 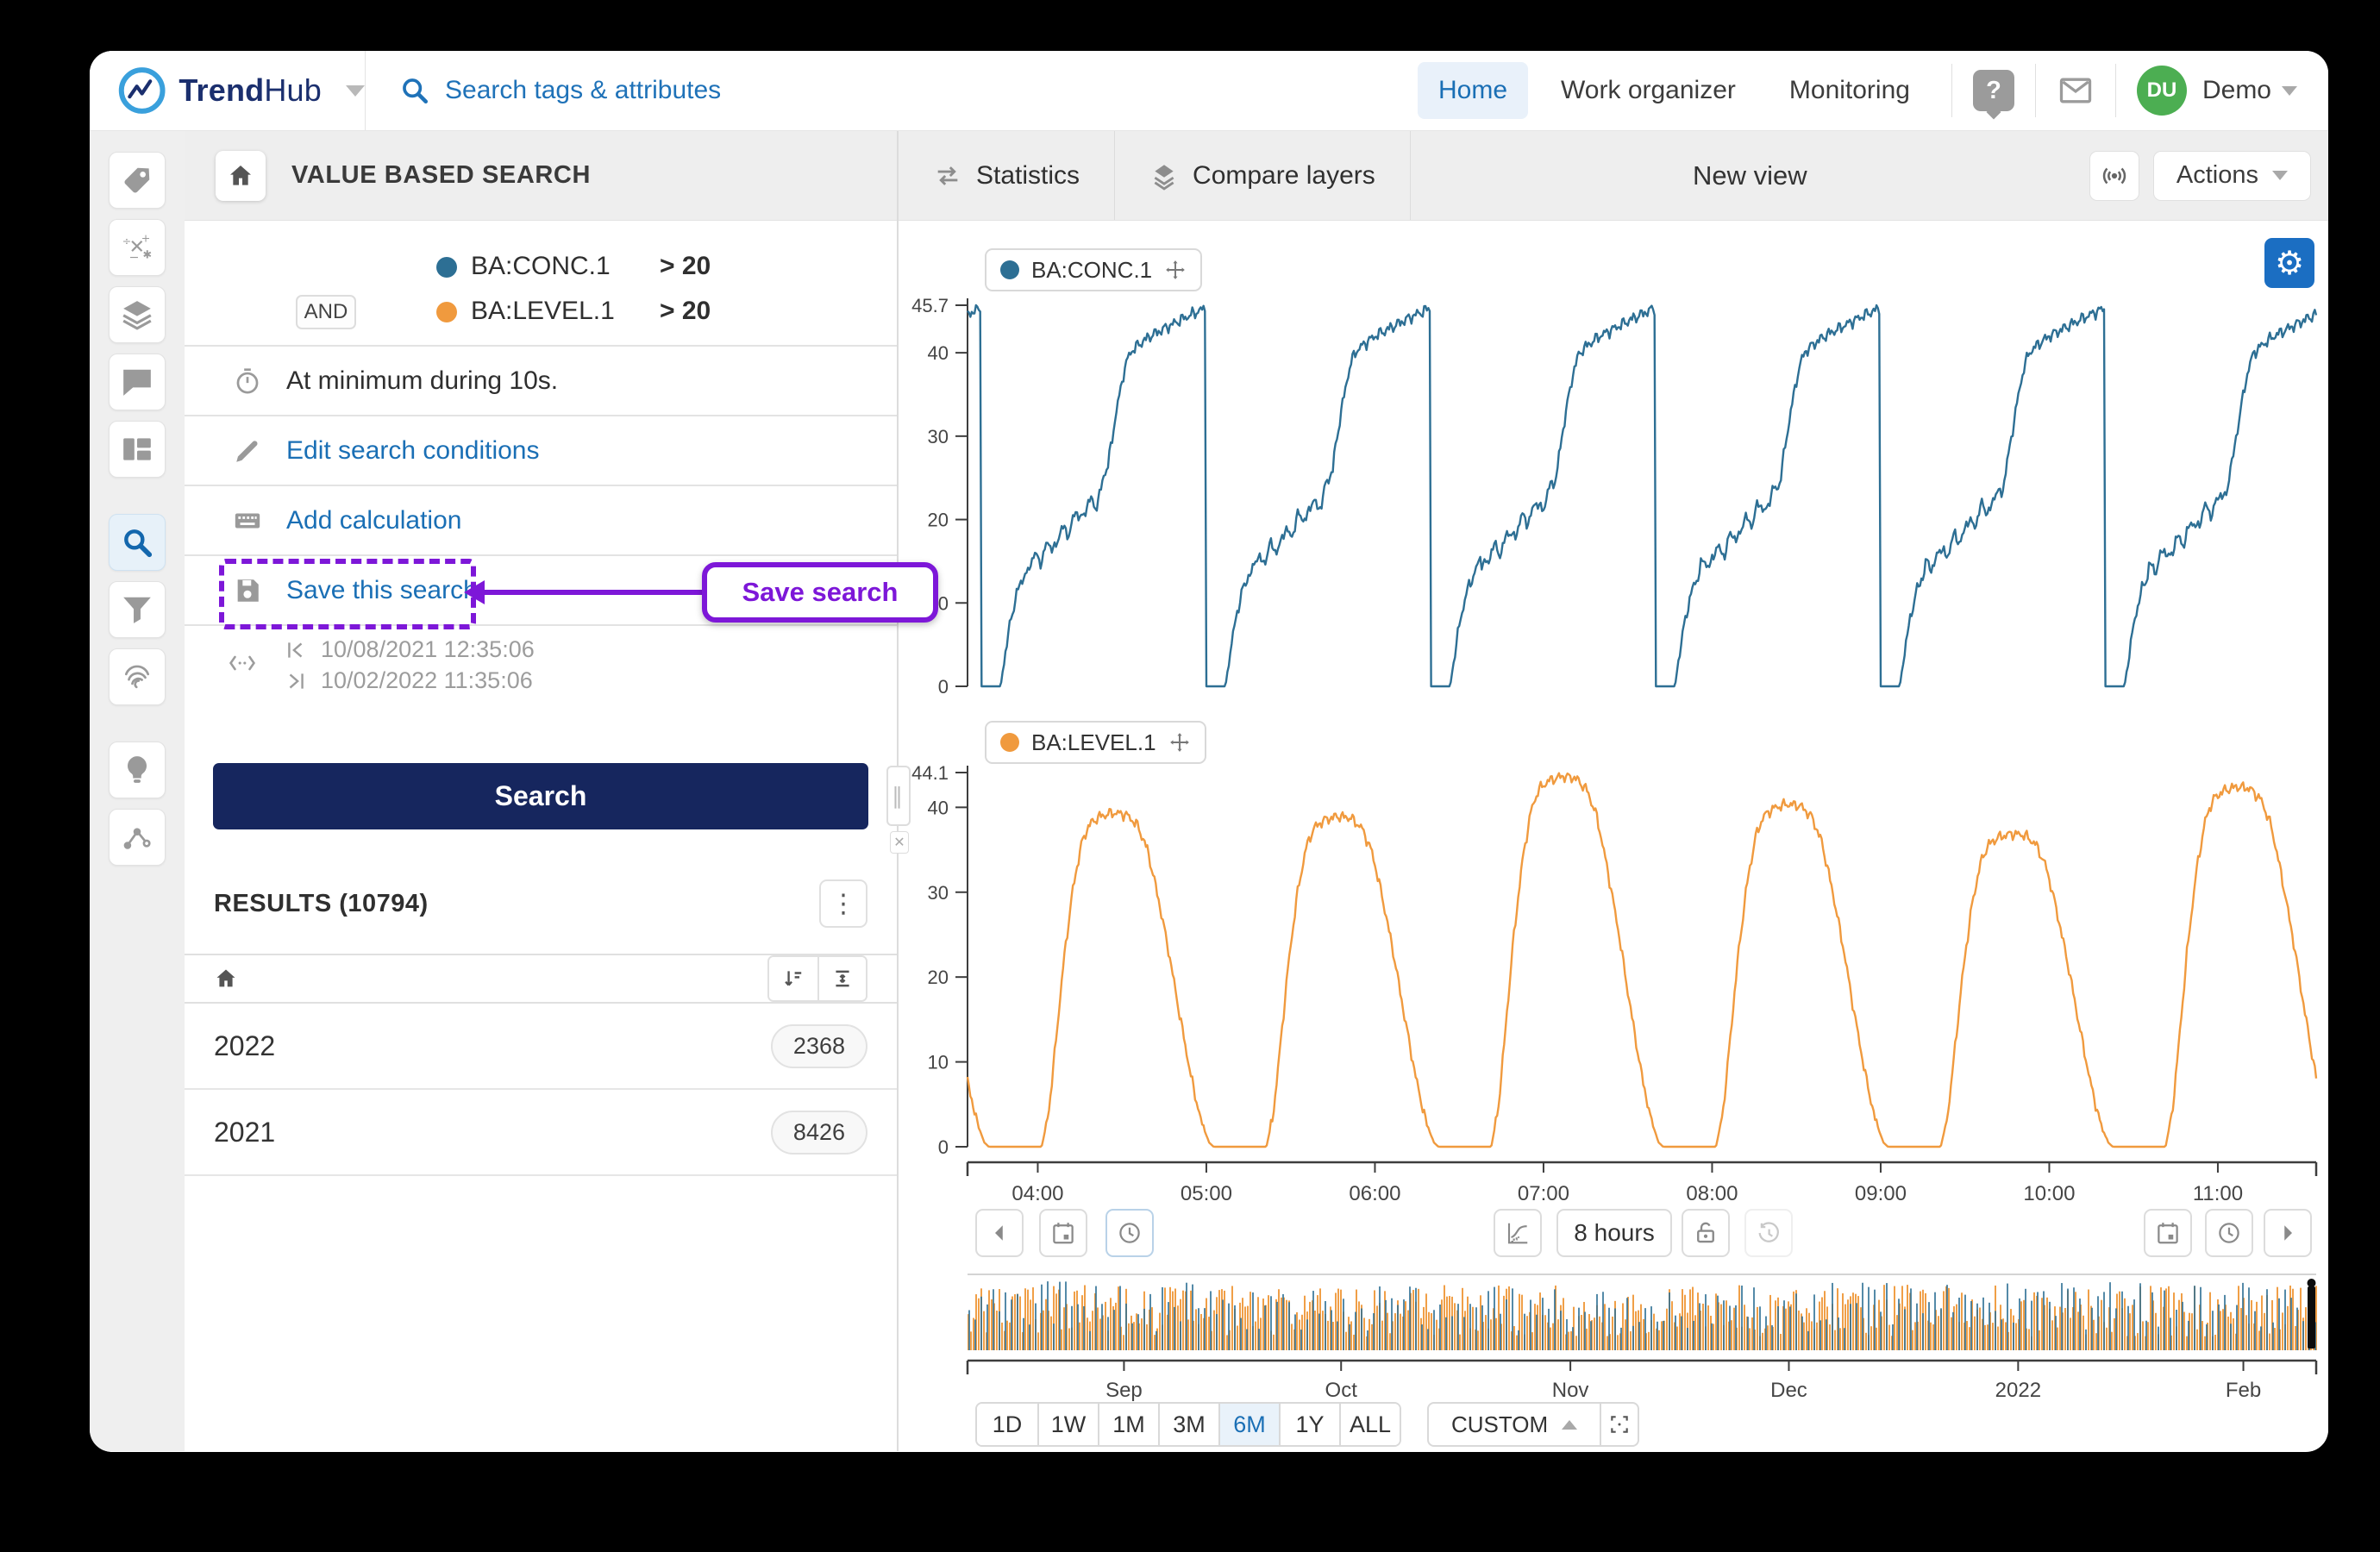 What do you see at coordinates (2237, 90) in the screenshot?
I see `user-name: Demo` at bounding box center [2237, 90].